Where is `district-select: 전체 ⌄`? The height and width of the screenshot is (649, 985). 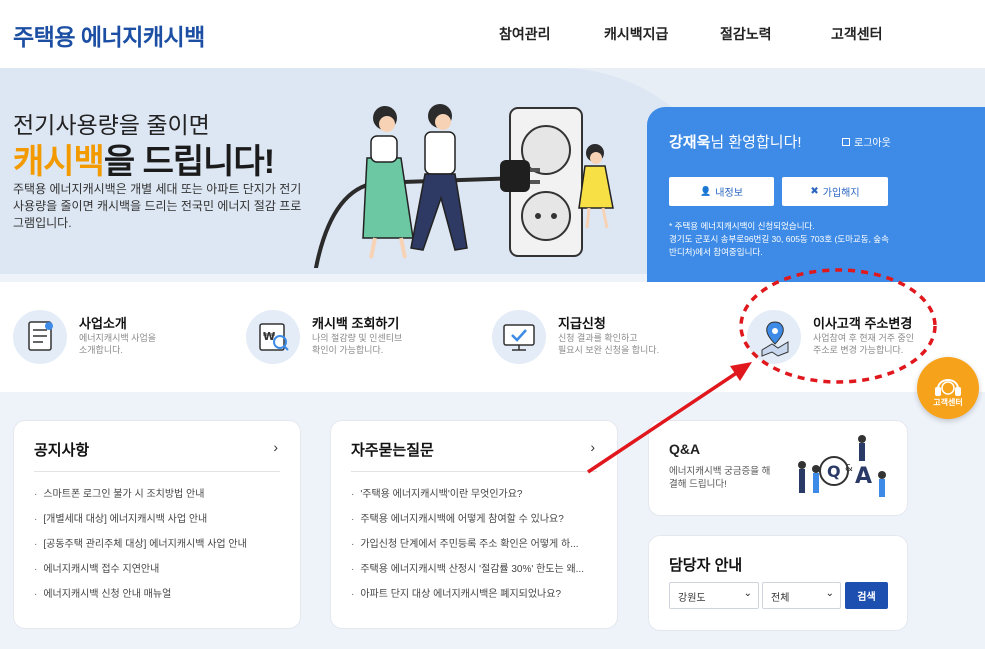
district-select: 전체 ⌄ is located at coordinates (801, 595).